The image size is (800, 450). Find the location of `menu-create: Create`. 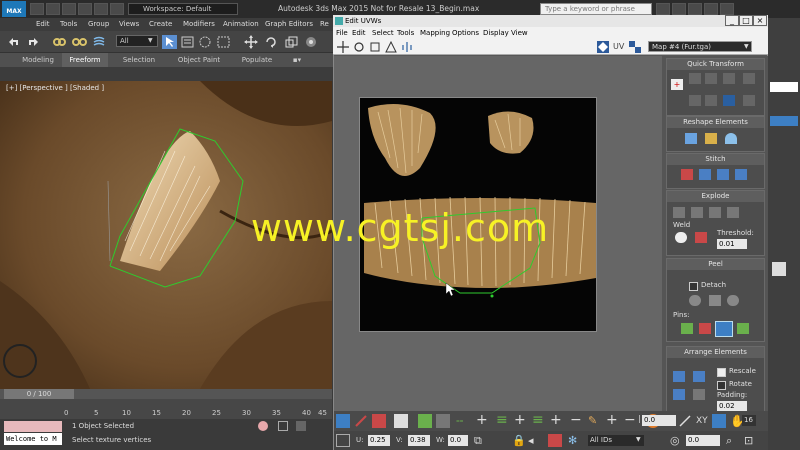

menu-create: Create is located at coordinates (160, 24).